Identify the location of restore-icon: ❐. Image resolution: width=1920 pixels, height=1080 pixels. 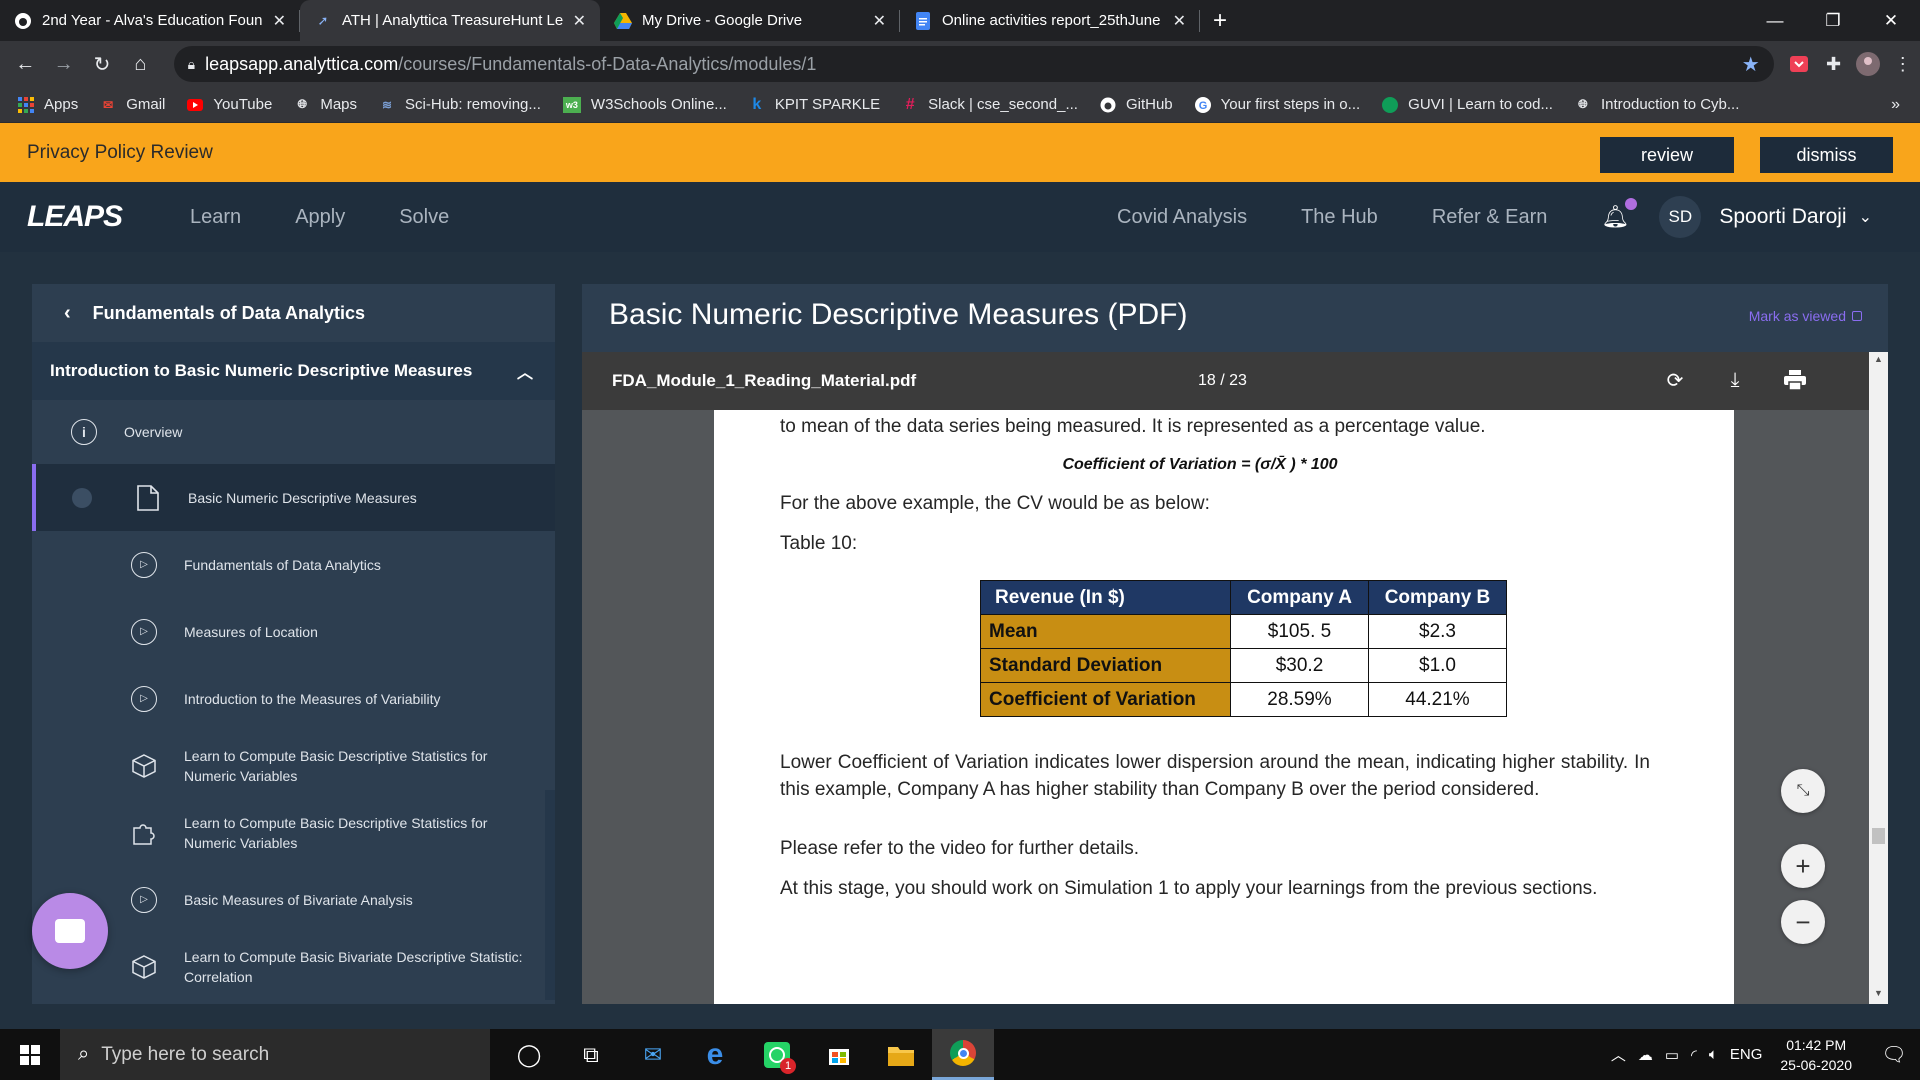
(1833, 20).